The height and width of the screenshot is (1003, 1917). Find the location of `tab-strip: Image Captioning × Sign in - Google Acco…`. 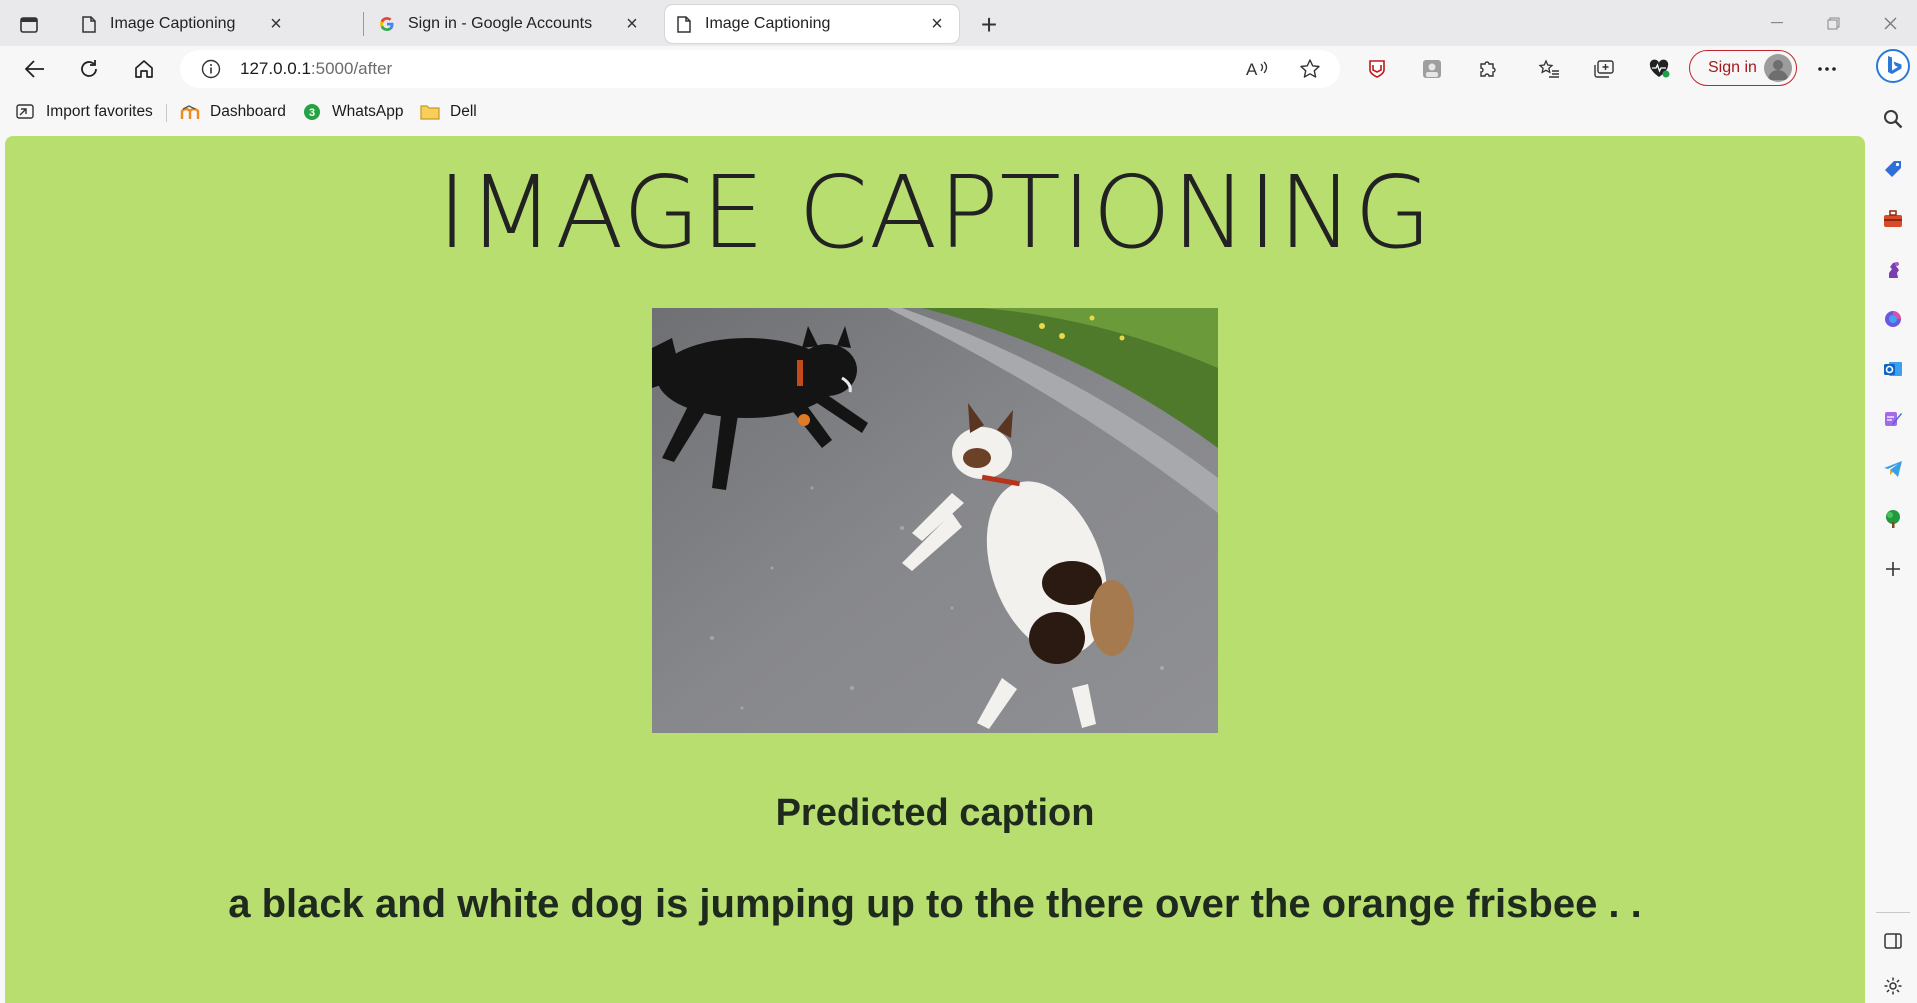

tab-strip: Image Captioning × Sign in - Google Acco… is located at coordinates (958, 23).